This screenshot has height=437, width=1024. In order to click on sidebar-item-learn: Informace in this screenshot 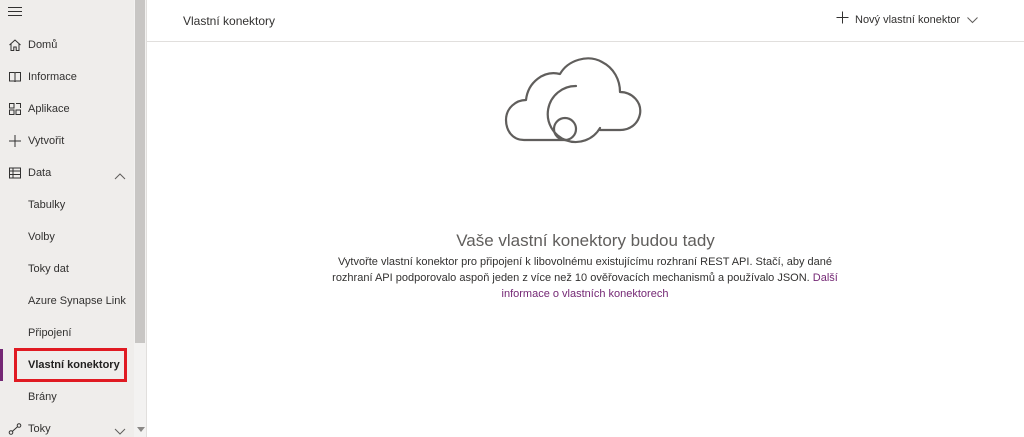, I will do `click(67, 77)`.